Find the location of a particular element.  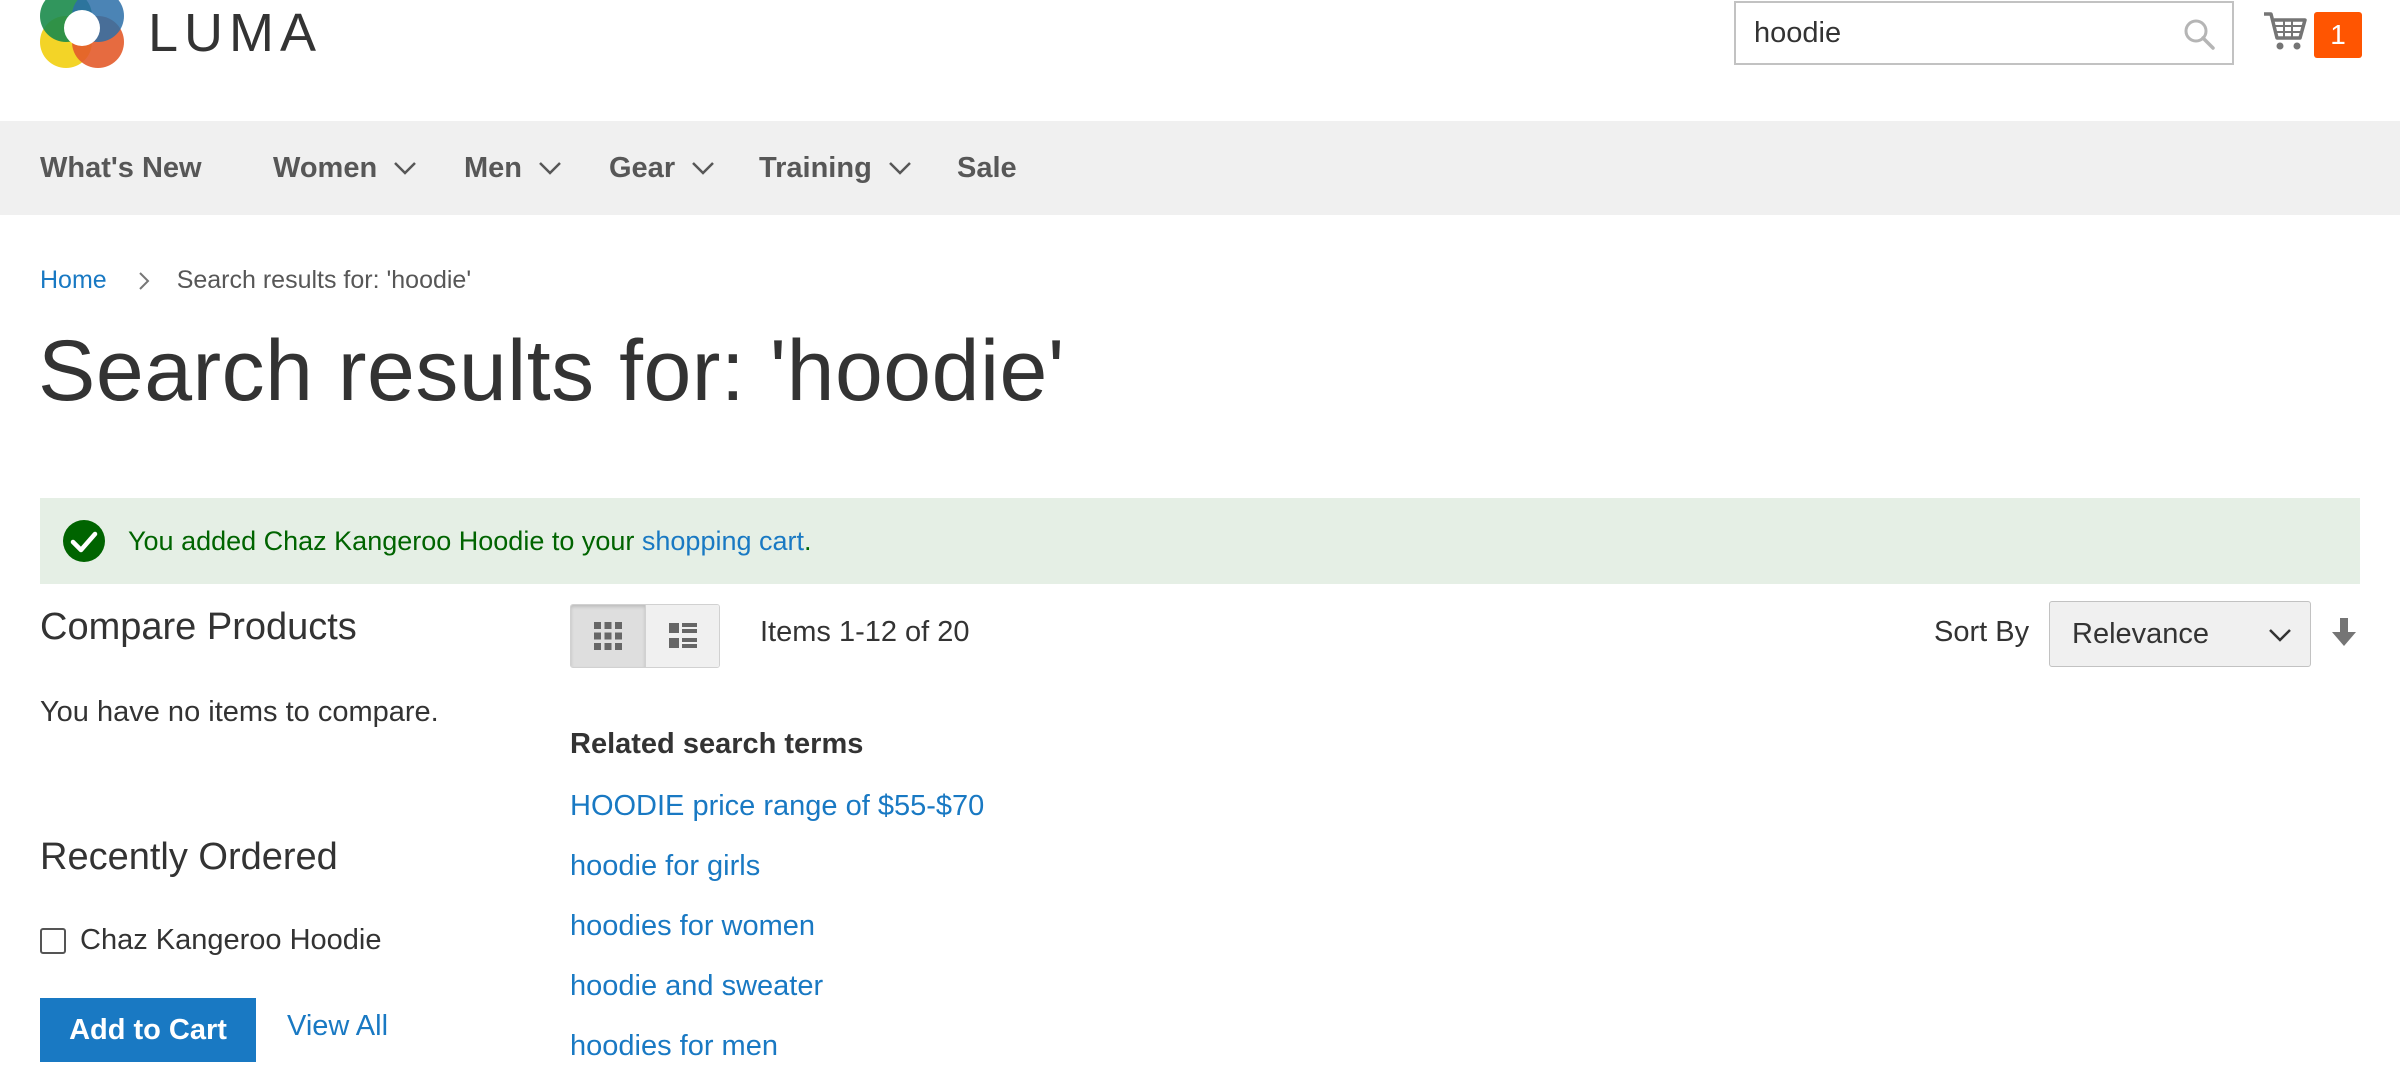

cart-count-badge: 1 is located at coordinates (2338, 35).